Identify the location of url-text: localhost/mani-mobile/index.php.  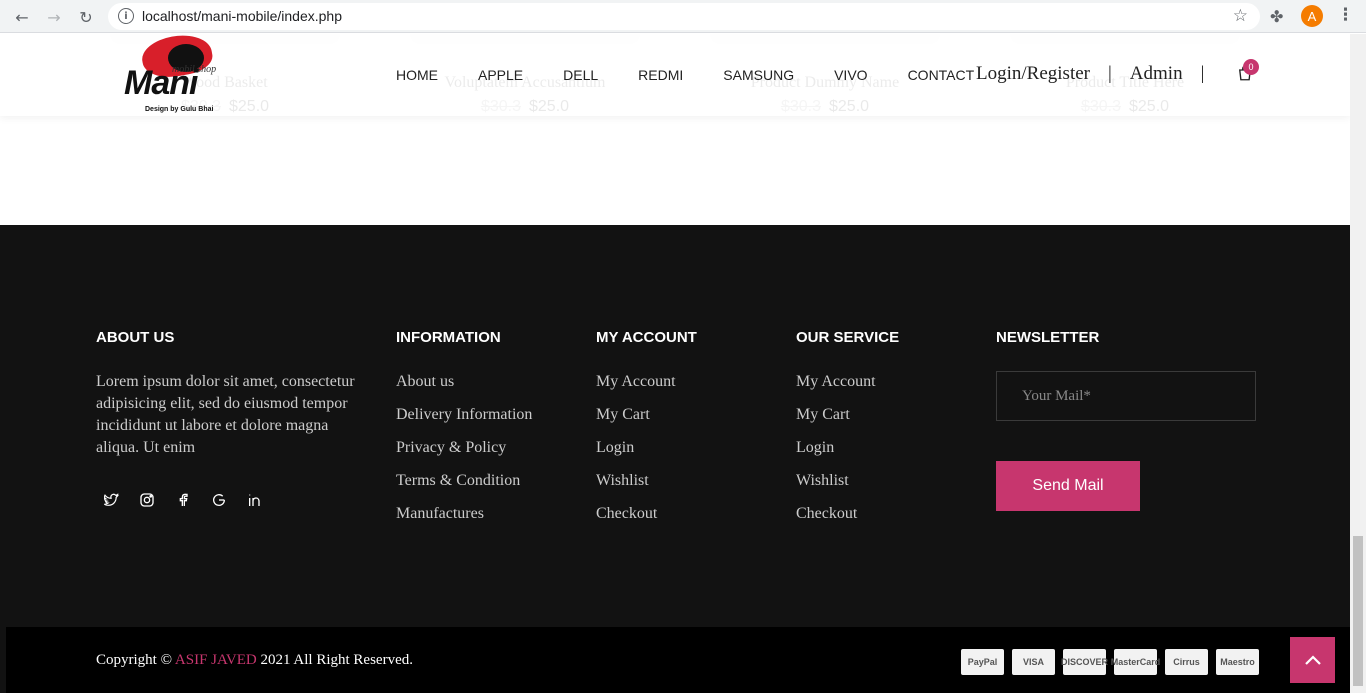
(242, 16).